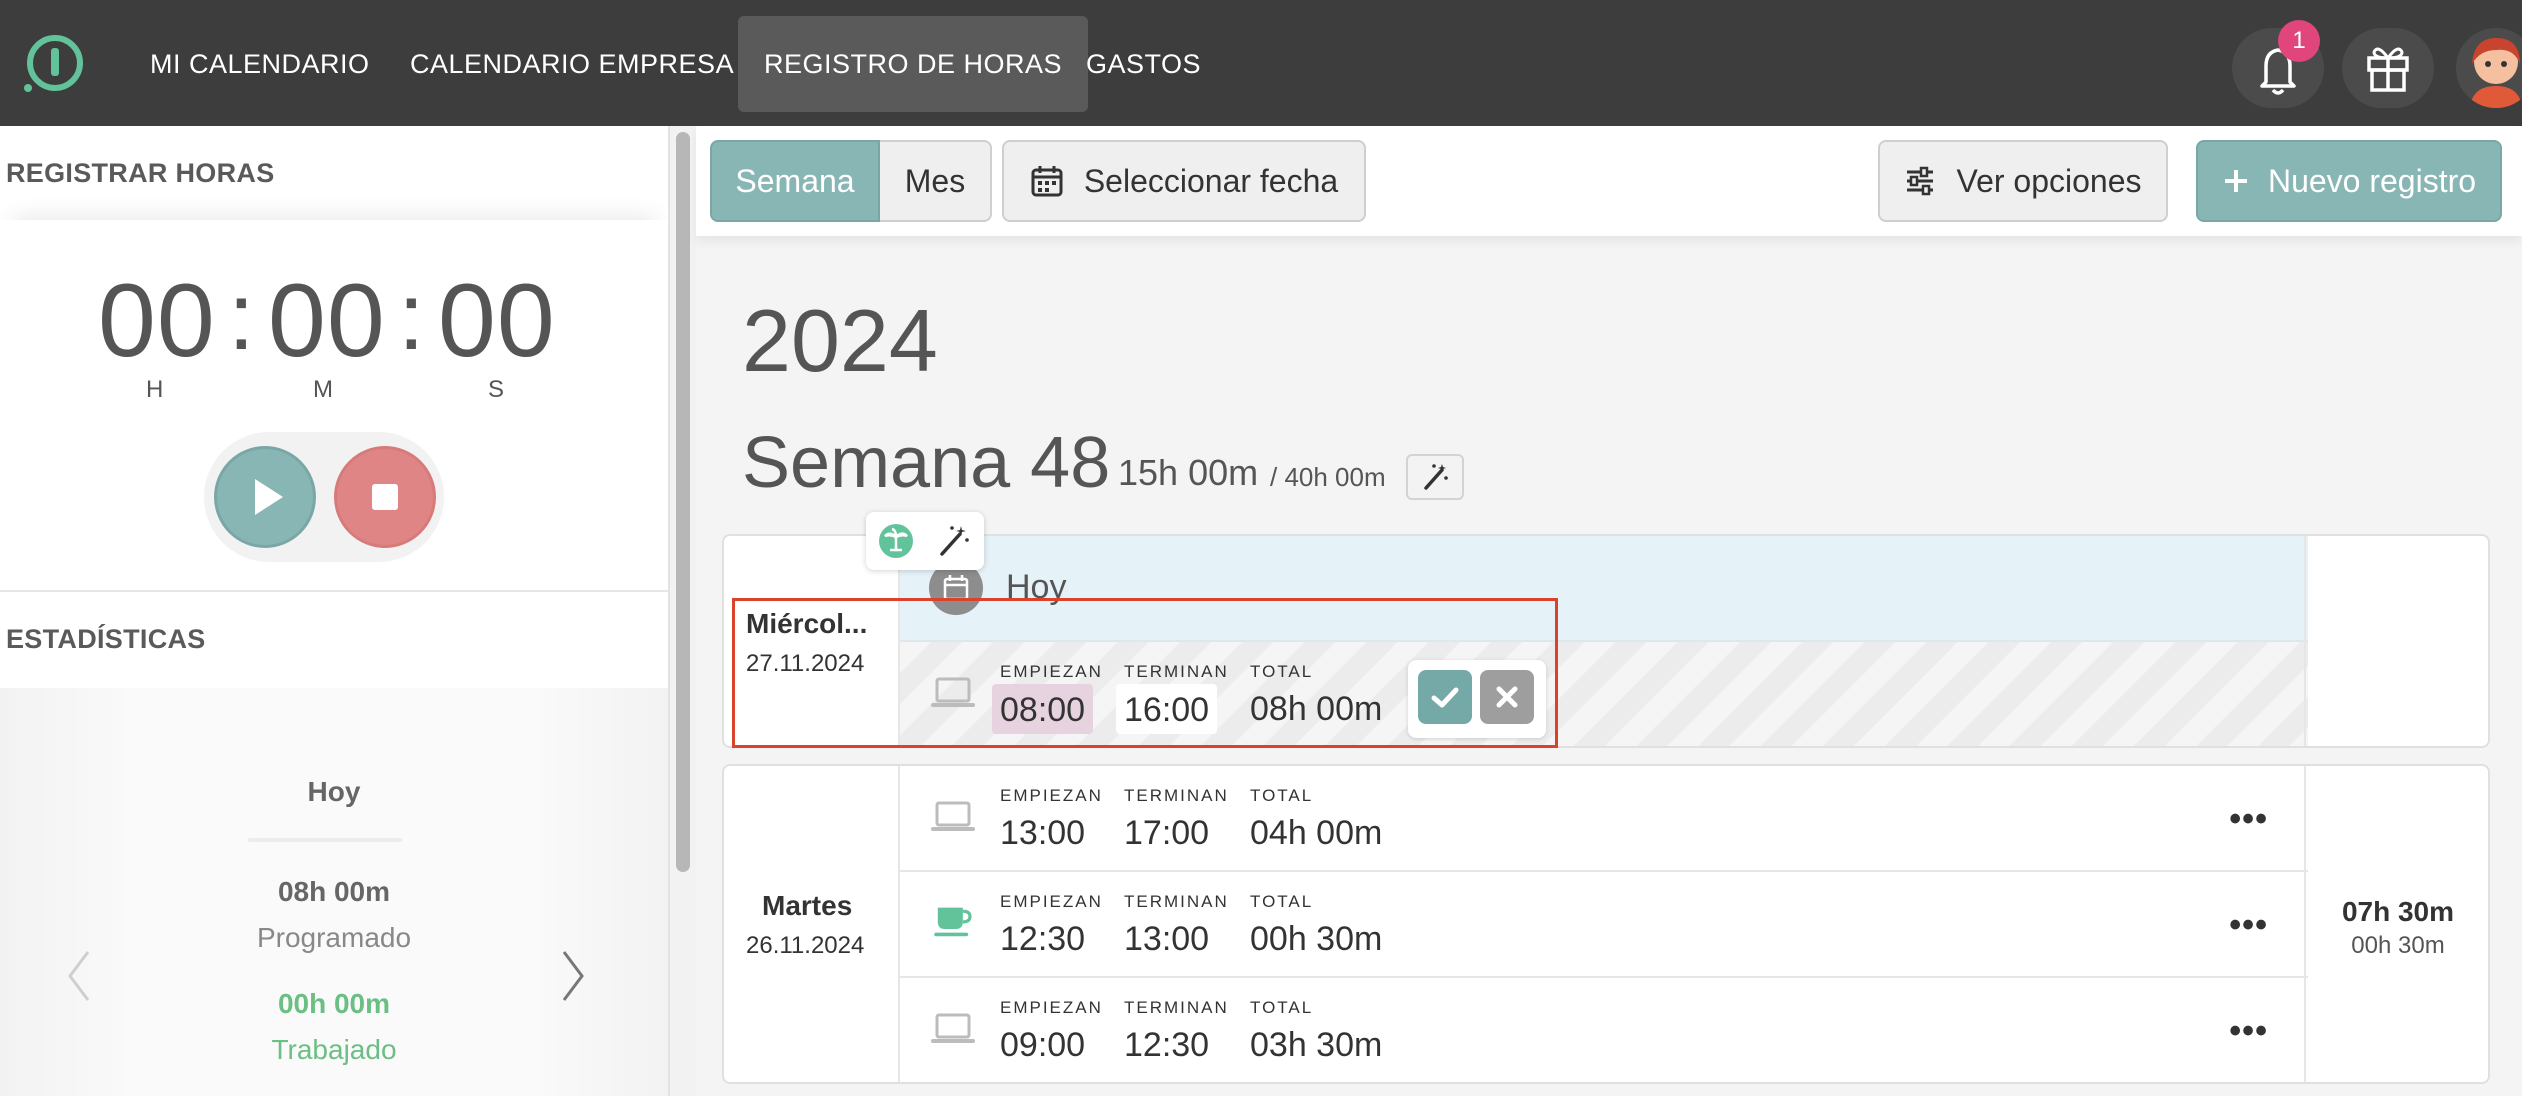  I want to click on entry-end: 12:30, so click(1167, 1045).